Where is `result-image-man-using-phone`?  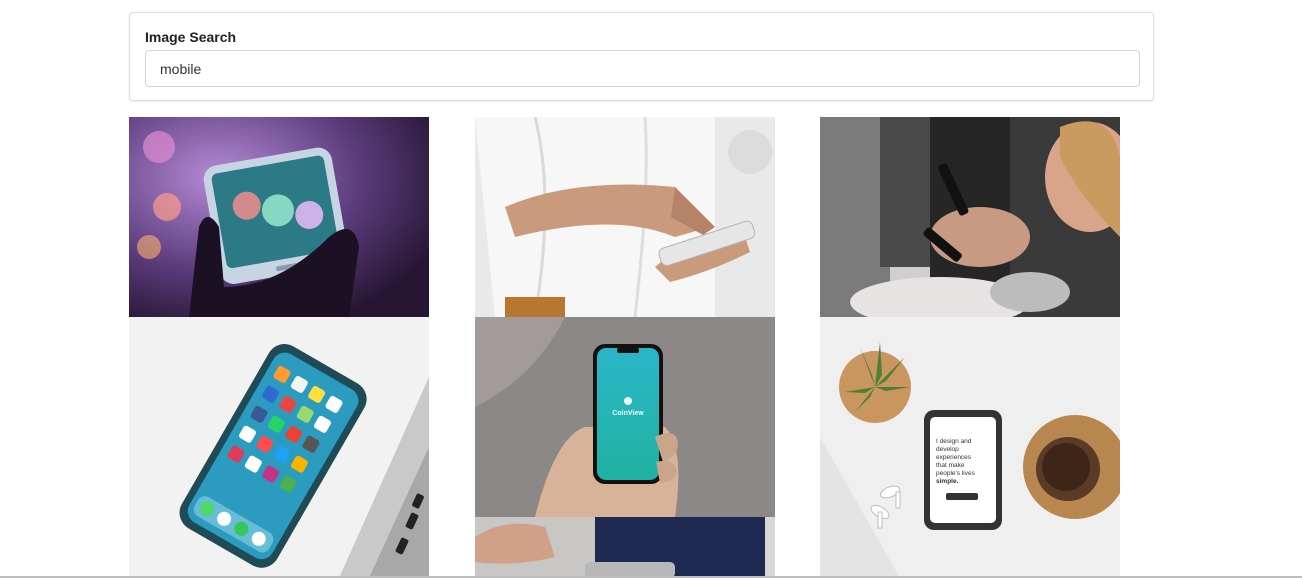 result-image-man-using-phone is located at coordinates (625, 217).